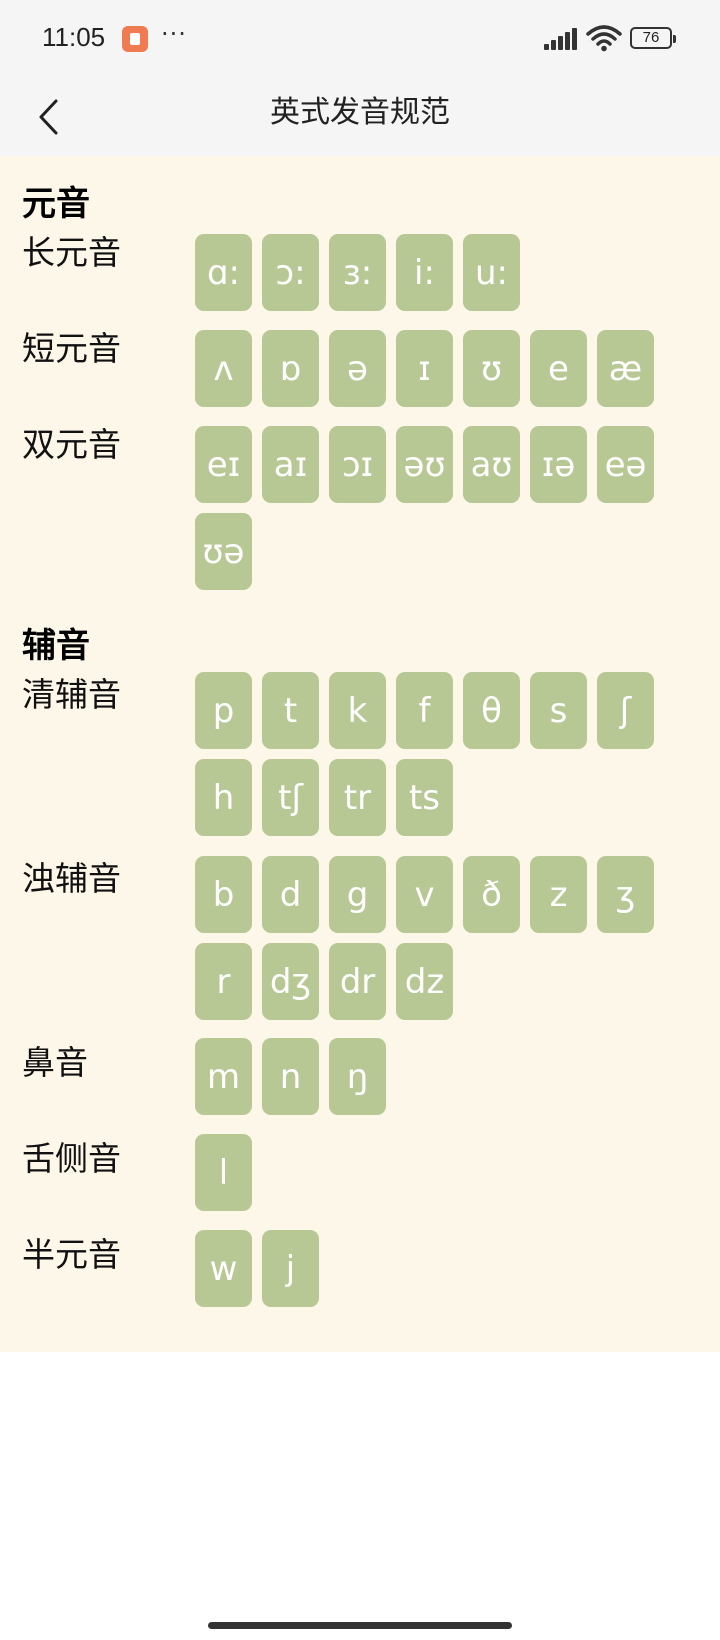 The image size is (720, 1640). What do you see at coordinates (290, 981) in the screenshot?
I see `phonetic-symbol-button: dʒ` at bounding box center [290, 981].